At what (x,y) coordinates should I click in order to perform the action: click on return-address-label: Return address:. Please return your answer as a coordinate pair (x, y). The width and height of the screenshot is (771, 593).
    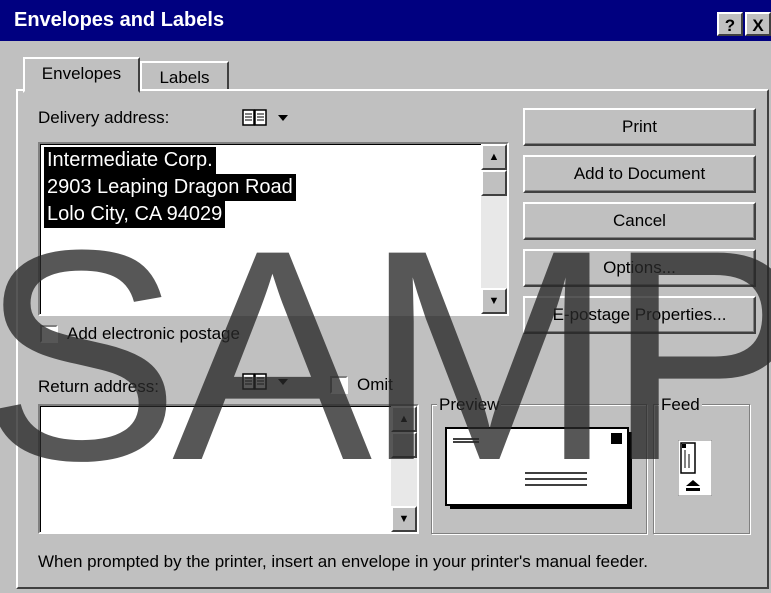
    Looking at the image, I should click on (98, 386).